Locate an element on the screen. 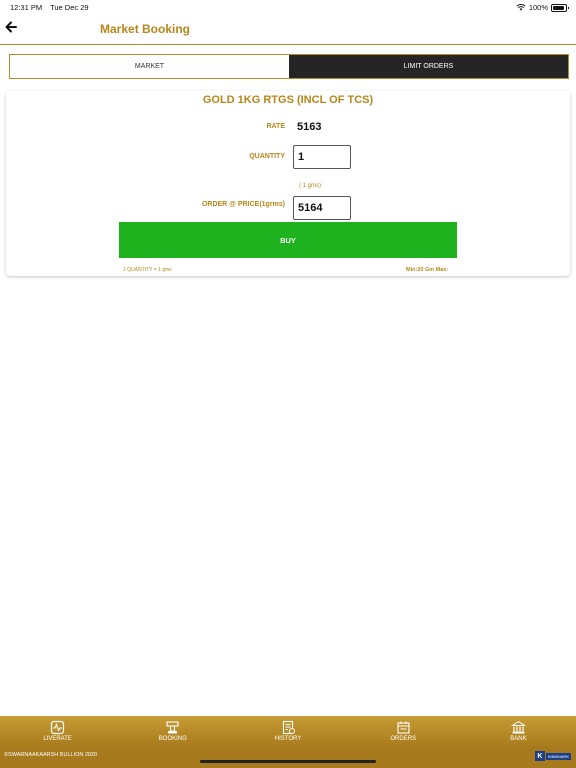 Image resolution: width=576 pixels, height=768 pixels. bottom-tab-booking: BOOKING is located at coordinates (172, 731).